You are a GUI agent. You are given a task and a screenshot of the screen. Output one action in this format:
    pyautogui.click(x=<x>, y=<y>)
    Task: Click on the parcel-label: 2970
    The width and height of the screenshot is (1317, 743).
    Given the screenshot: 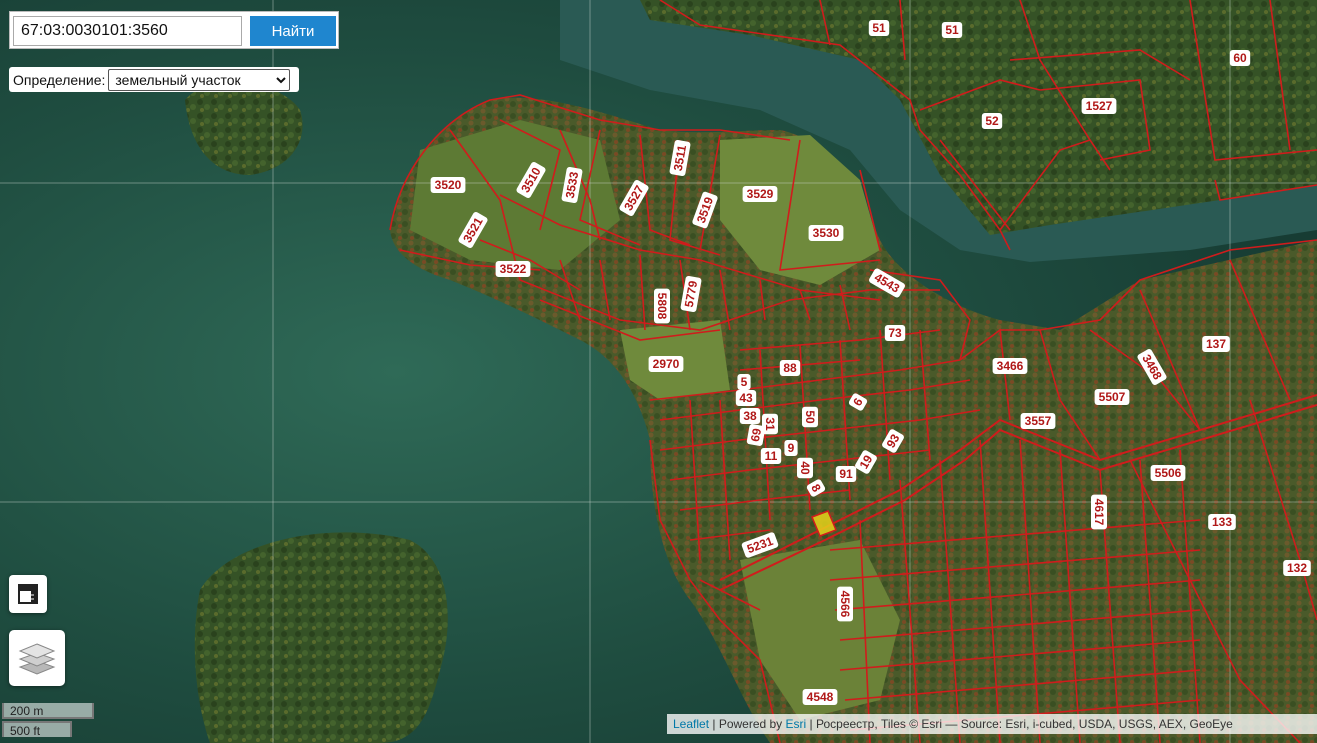 What is the action you would take?
    pyautogui.click(x=666, y=364)
    